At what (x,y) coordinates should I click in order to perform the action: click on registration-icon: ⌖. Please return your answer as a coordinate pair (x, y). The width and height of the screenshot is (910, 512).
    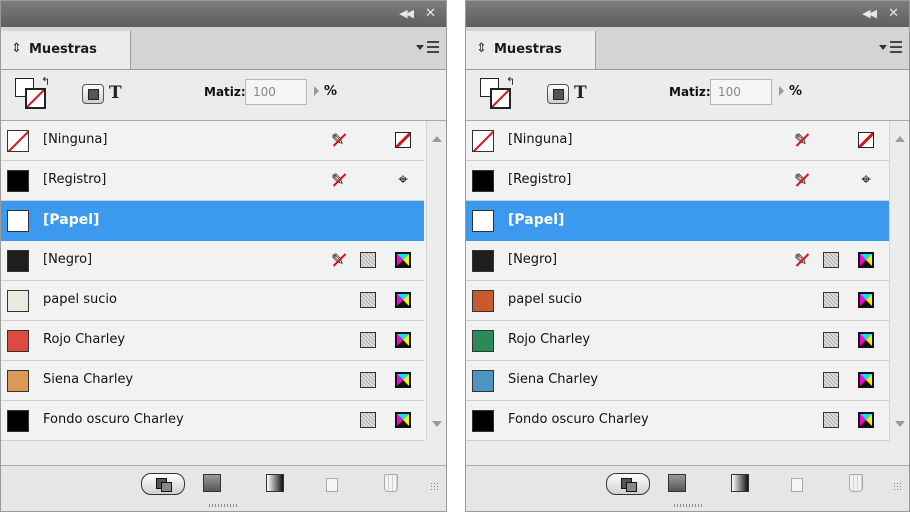
    Looking at the image, I should click on (866, 180).